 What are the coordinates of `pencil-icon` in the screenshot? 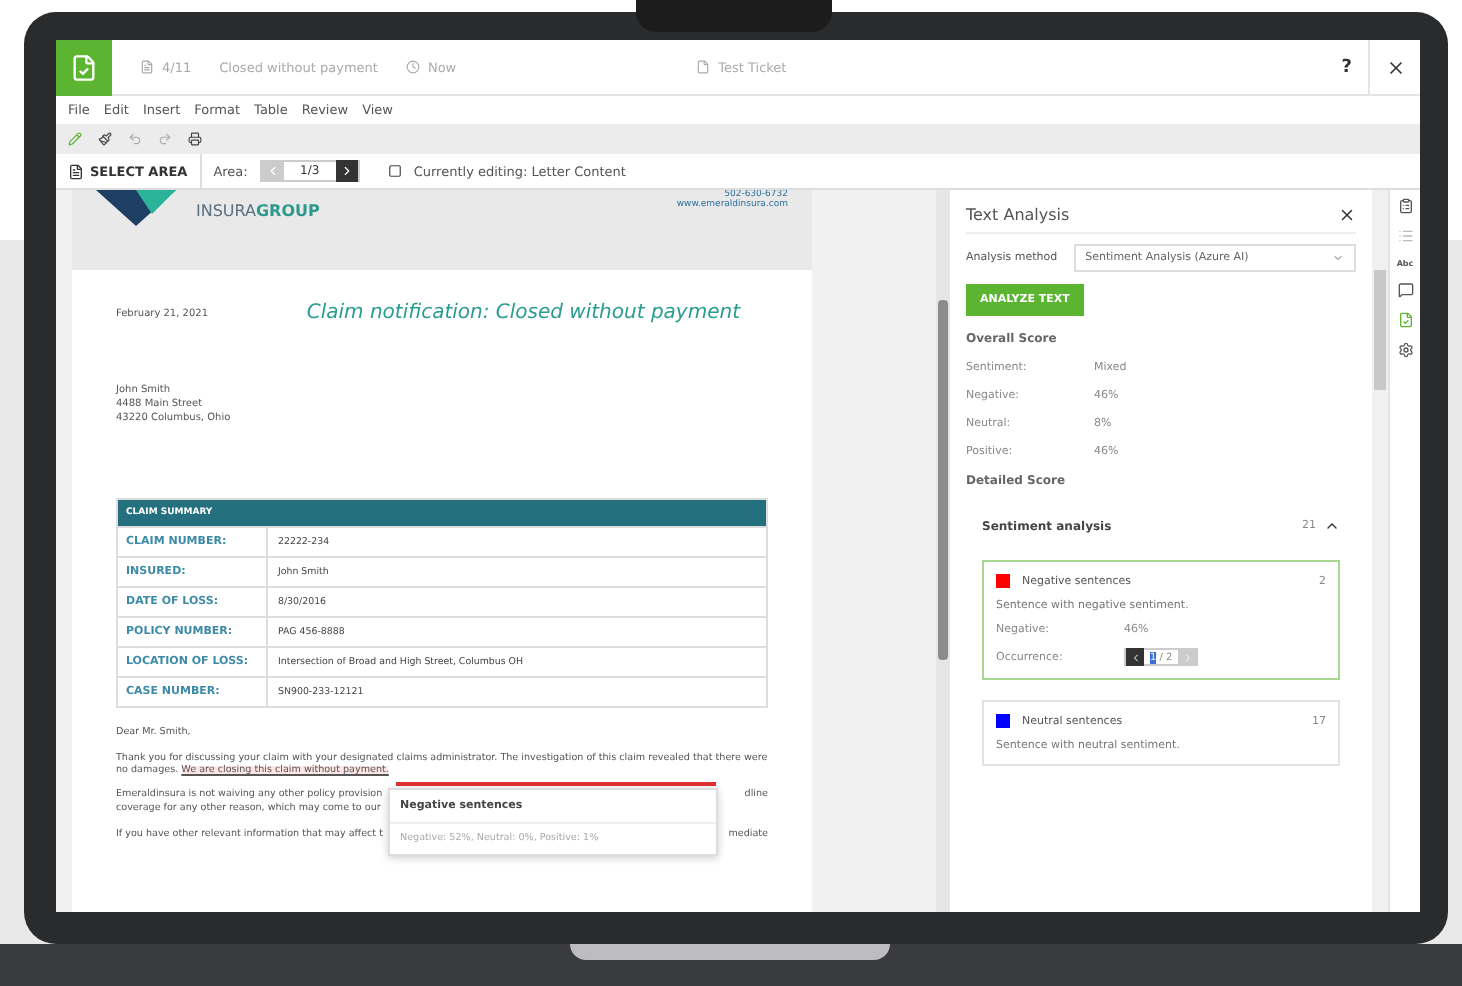 It's located at (75, 139).